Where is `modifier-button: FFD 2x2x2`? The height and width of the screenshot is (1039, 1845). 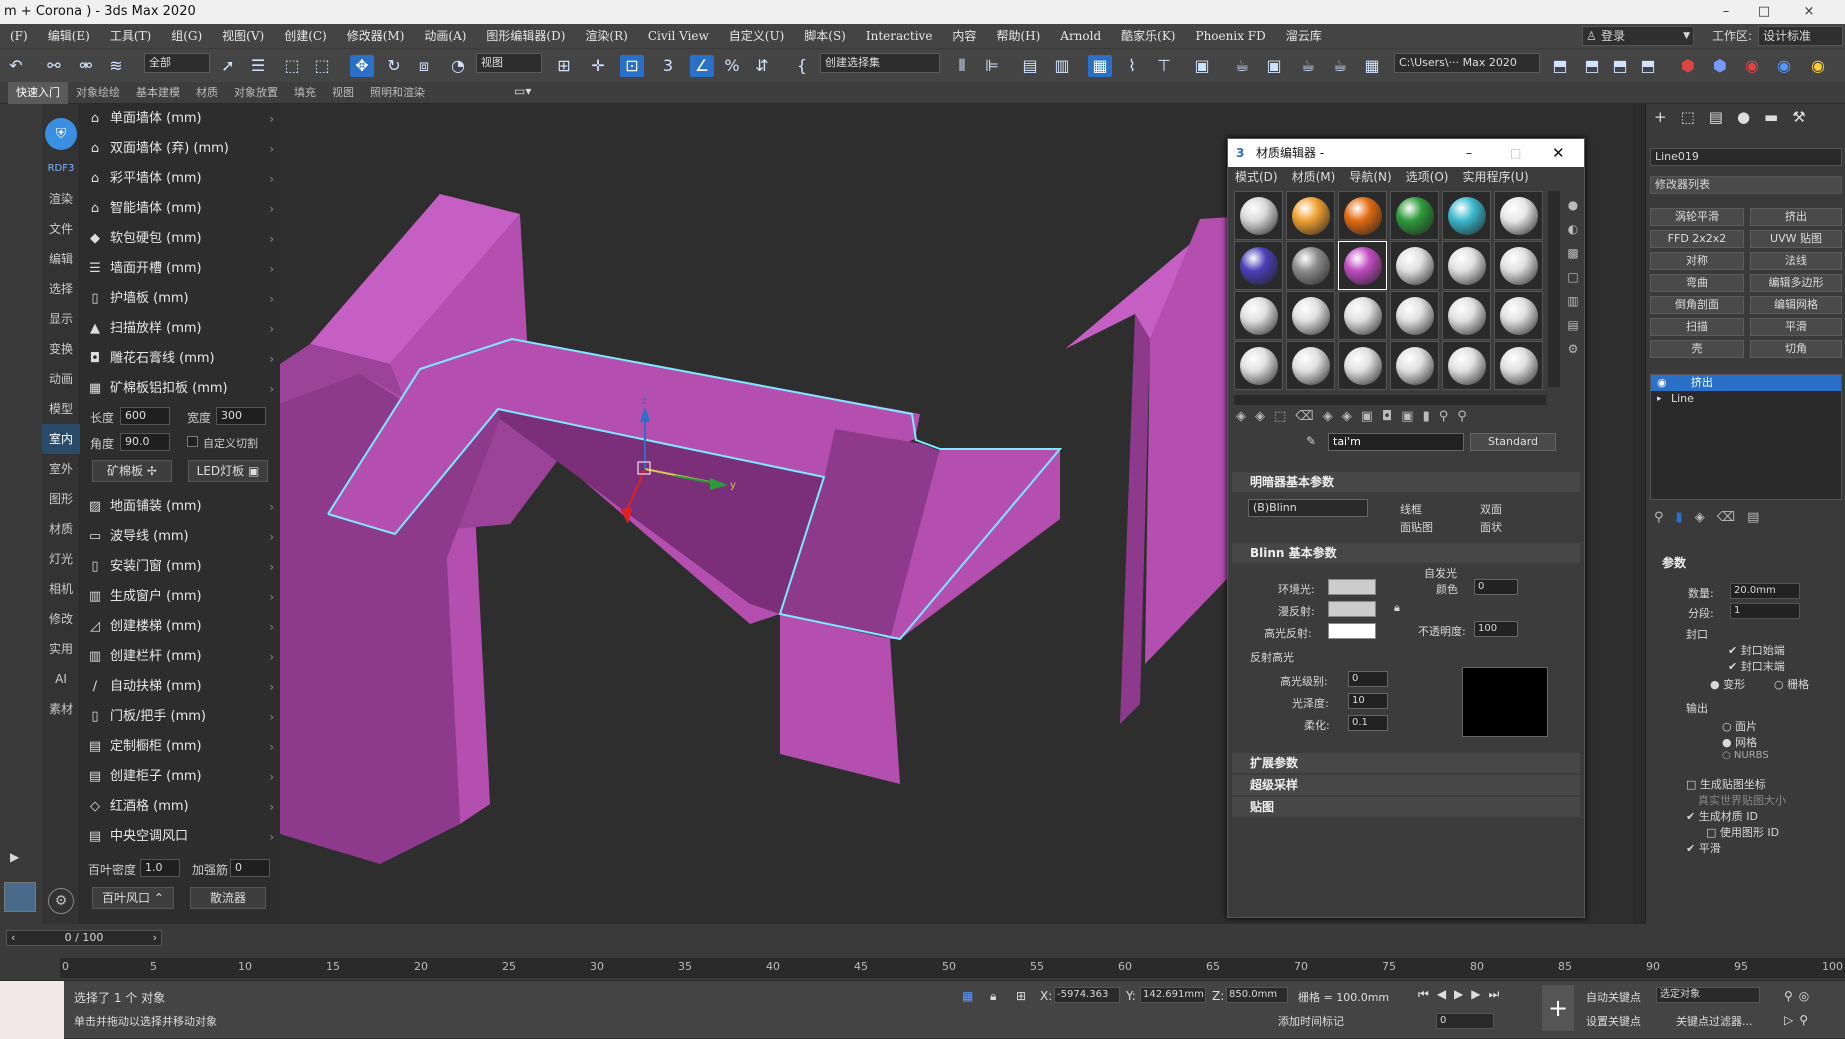
modifier-button: FFD 2x2x2 is located at coordinates (1697, 239).